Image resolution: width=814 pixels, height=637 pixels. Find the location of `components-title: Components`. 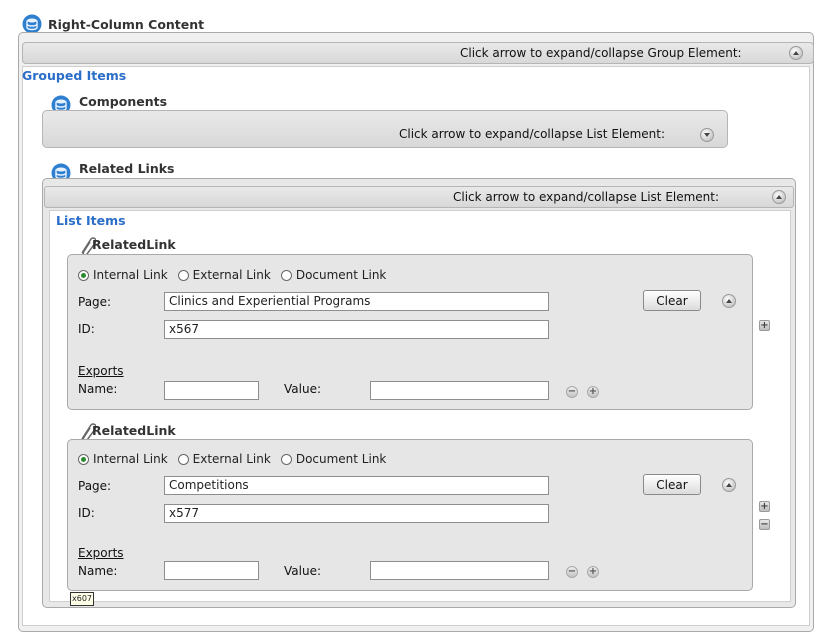

components-title: Components is located at coordinates (123, 101).